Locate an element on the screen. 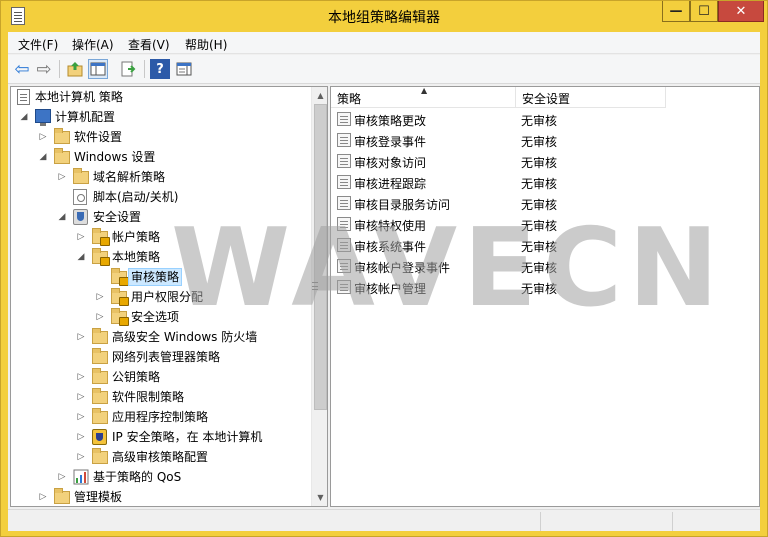 The height and width of the screenshot is (537, 768). tree-item-label: 高级安全 Windows 防火墙 is located at coordinates (185, 337).